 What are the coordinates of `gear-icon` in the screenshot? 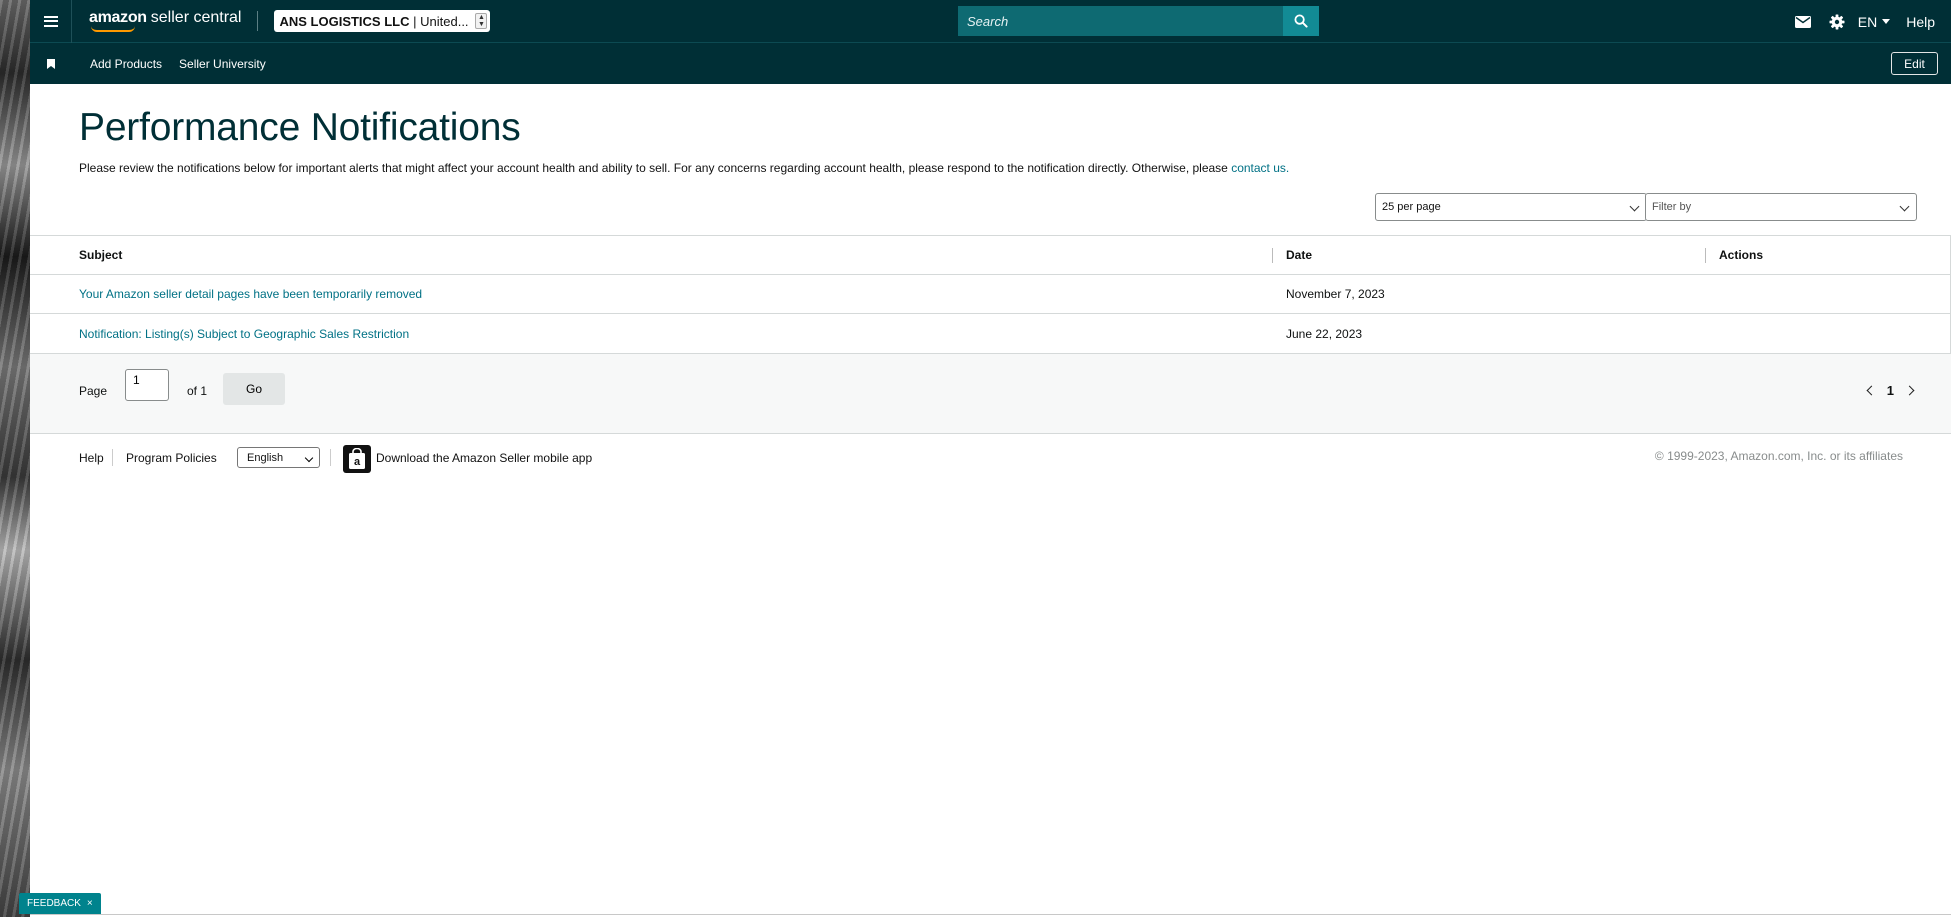 It's located at (1837, 21).